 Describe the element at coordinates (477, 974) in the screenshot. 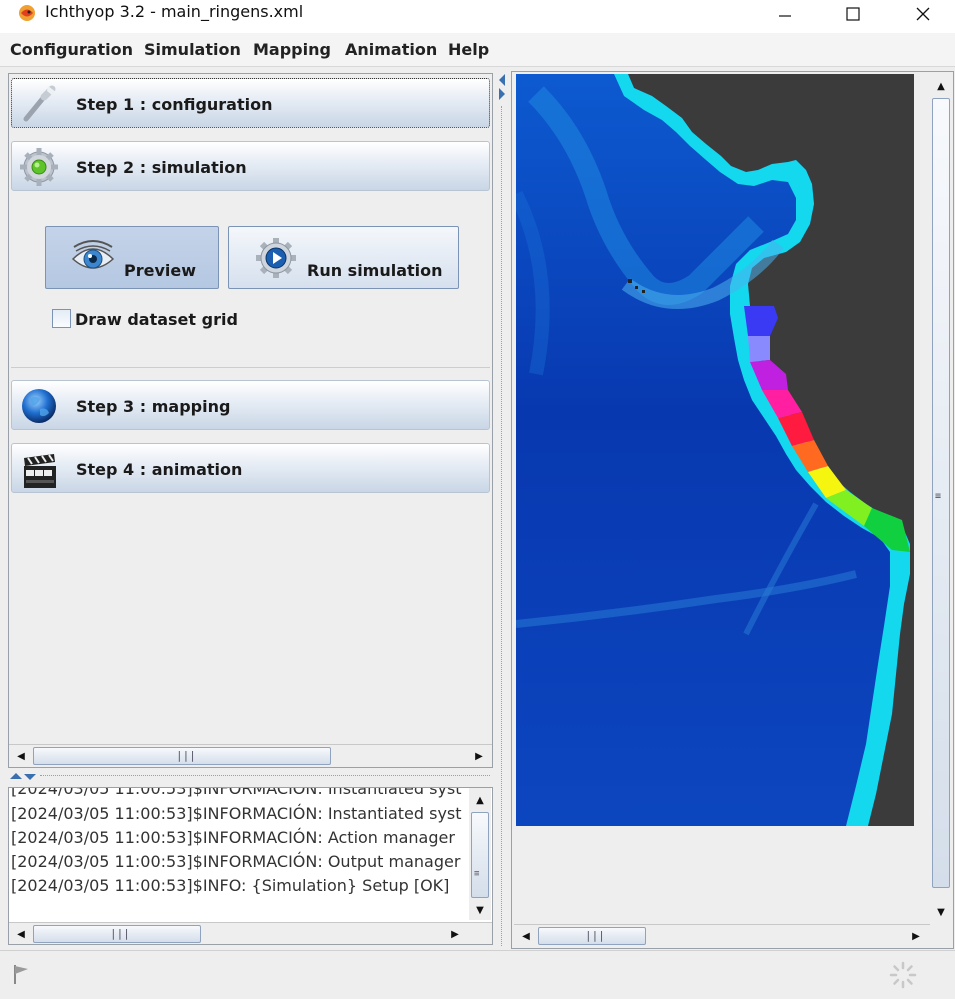

I see `status-bar` at that location.